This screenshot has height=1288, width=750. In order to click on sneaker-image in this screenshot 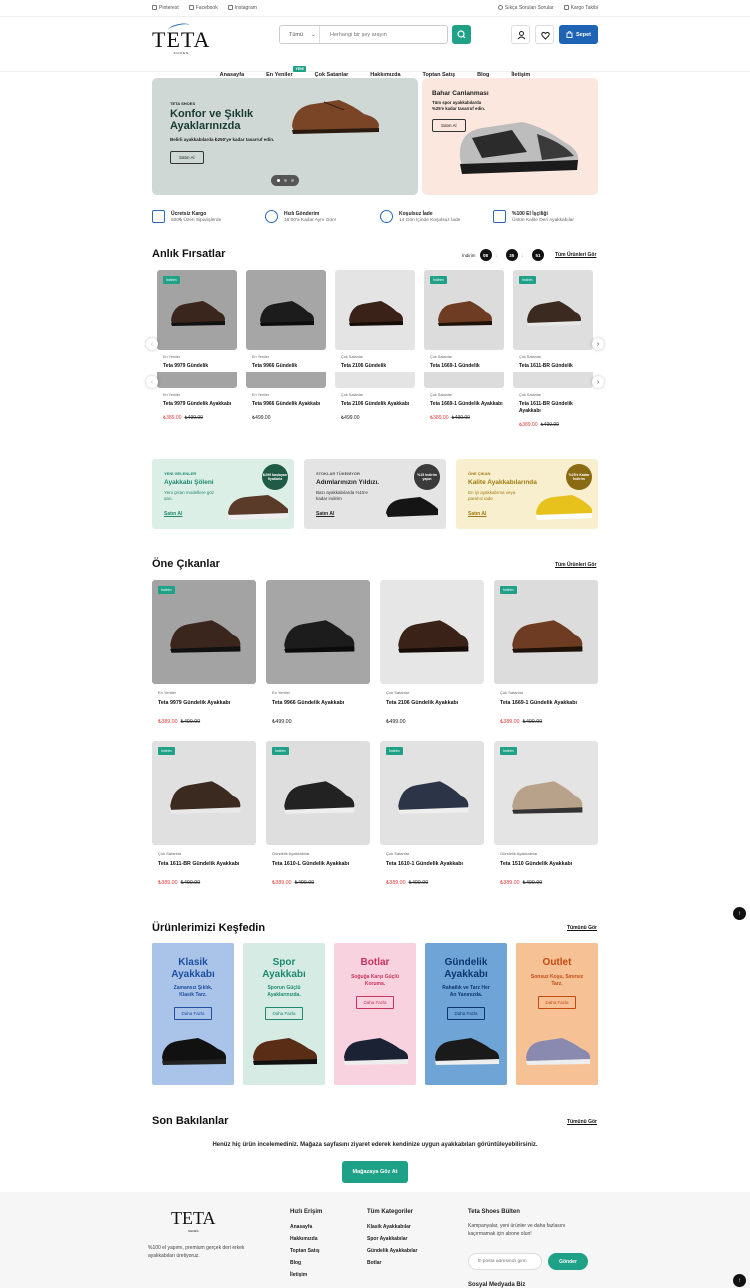, I will do `click(519, 148)`.